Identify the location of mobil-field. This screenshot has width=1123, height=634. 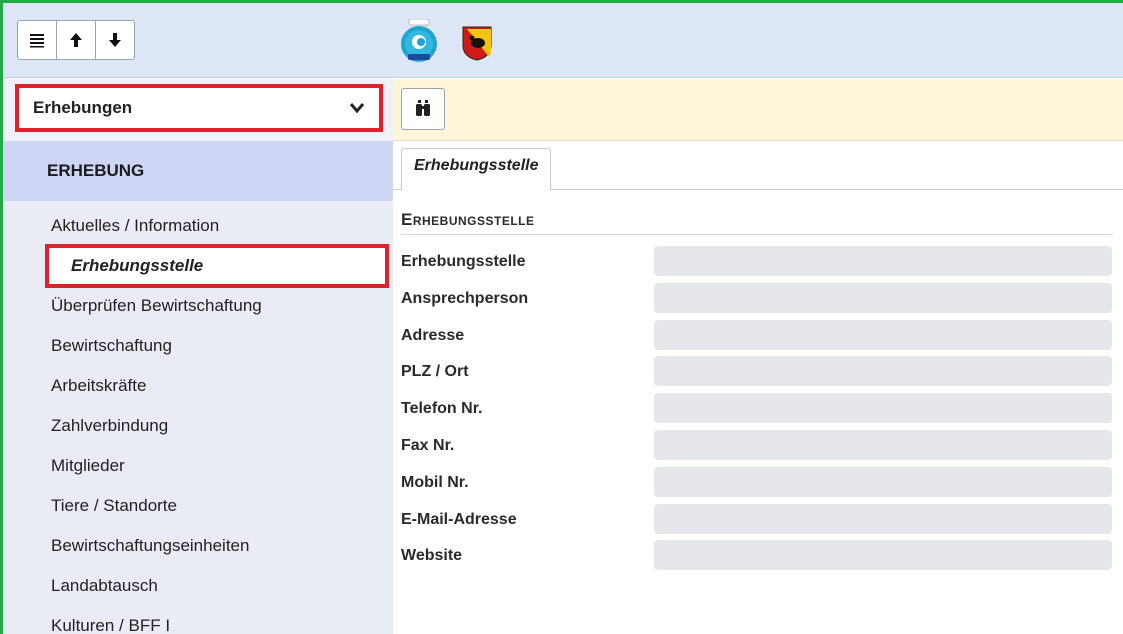
(883, 481).